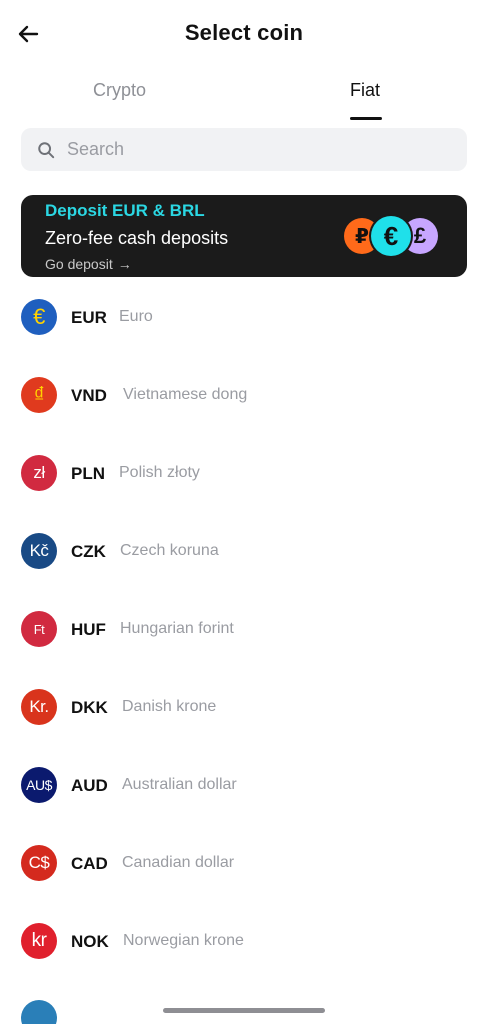 Image resolution: width=488 pixels, height=1024 pixels. Describe the element at coordinates (46, 149) in the screenshot. I see `search-icon` at that location.